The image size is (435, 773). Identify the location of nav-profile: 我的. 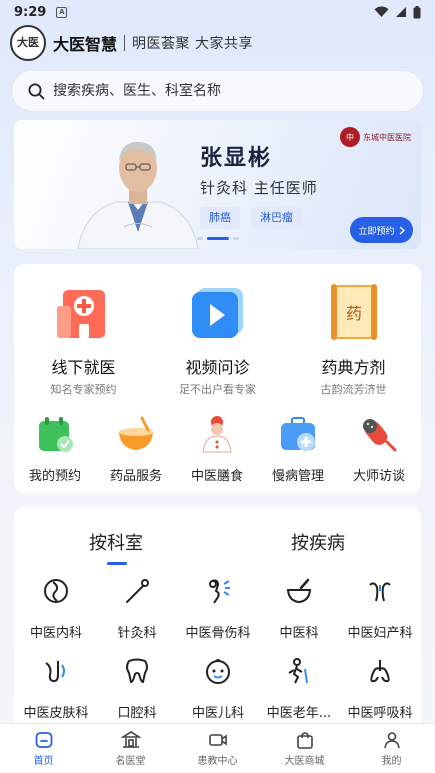
(391, 748).